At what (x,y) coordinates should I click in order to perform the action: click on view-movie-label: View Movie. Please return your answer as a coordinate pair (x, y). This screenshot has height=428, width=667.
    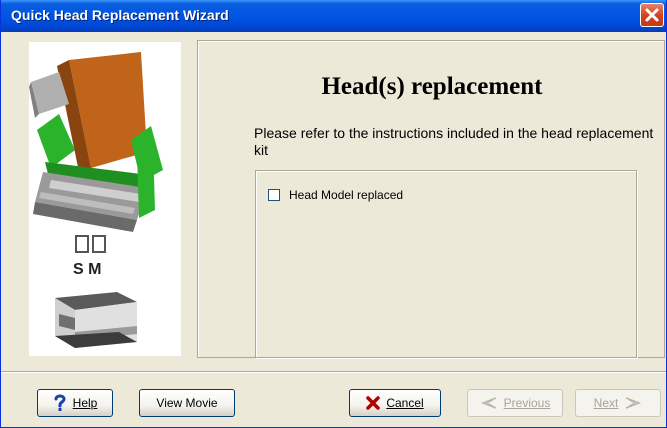
    Looking at the image, I should click on (187, 403).